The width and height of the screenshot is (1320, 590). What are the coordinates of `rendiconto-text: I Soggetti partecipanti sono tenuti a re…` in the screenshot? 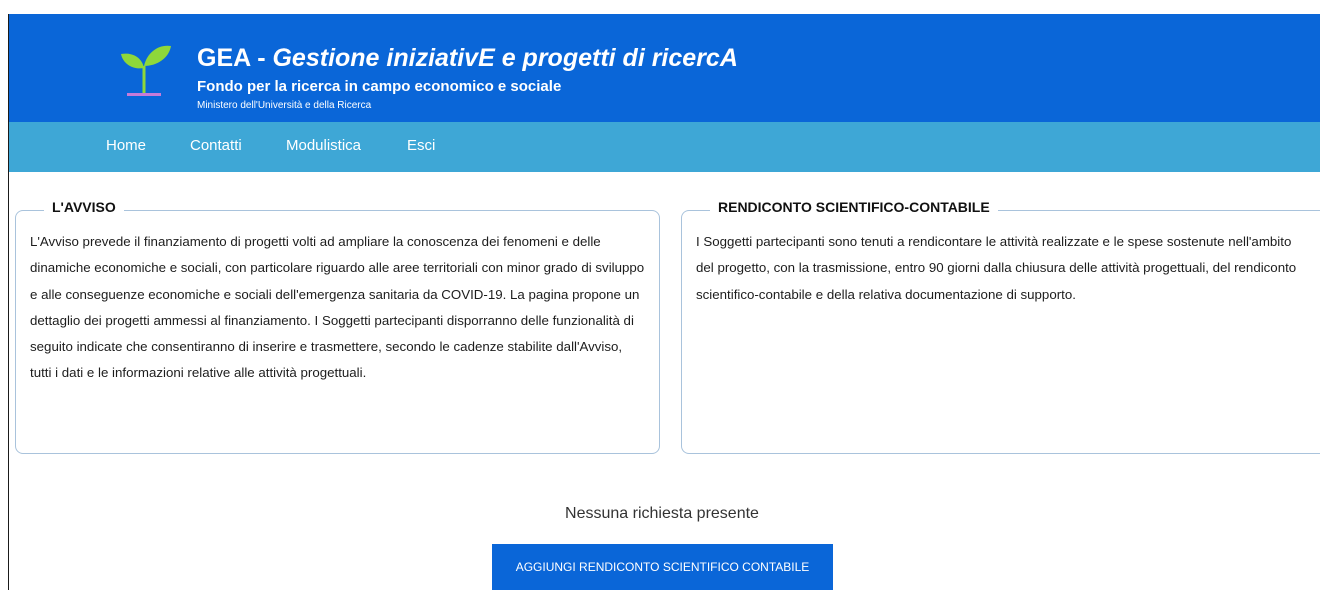 It's located at (996, 268).